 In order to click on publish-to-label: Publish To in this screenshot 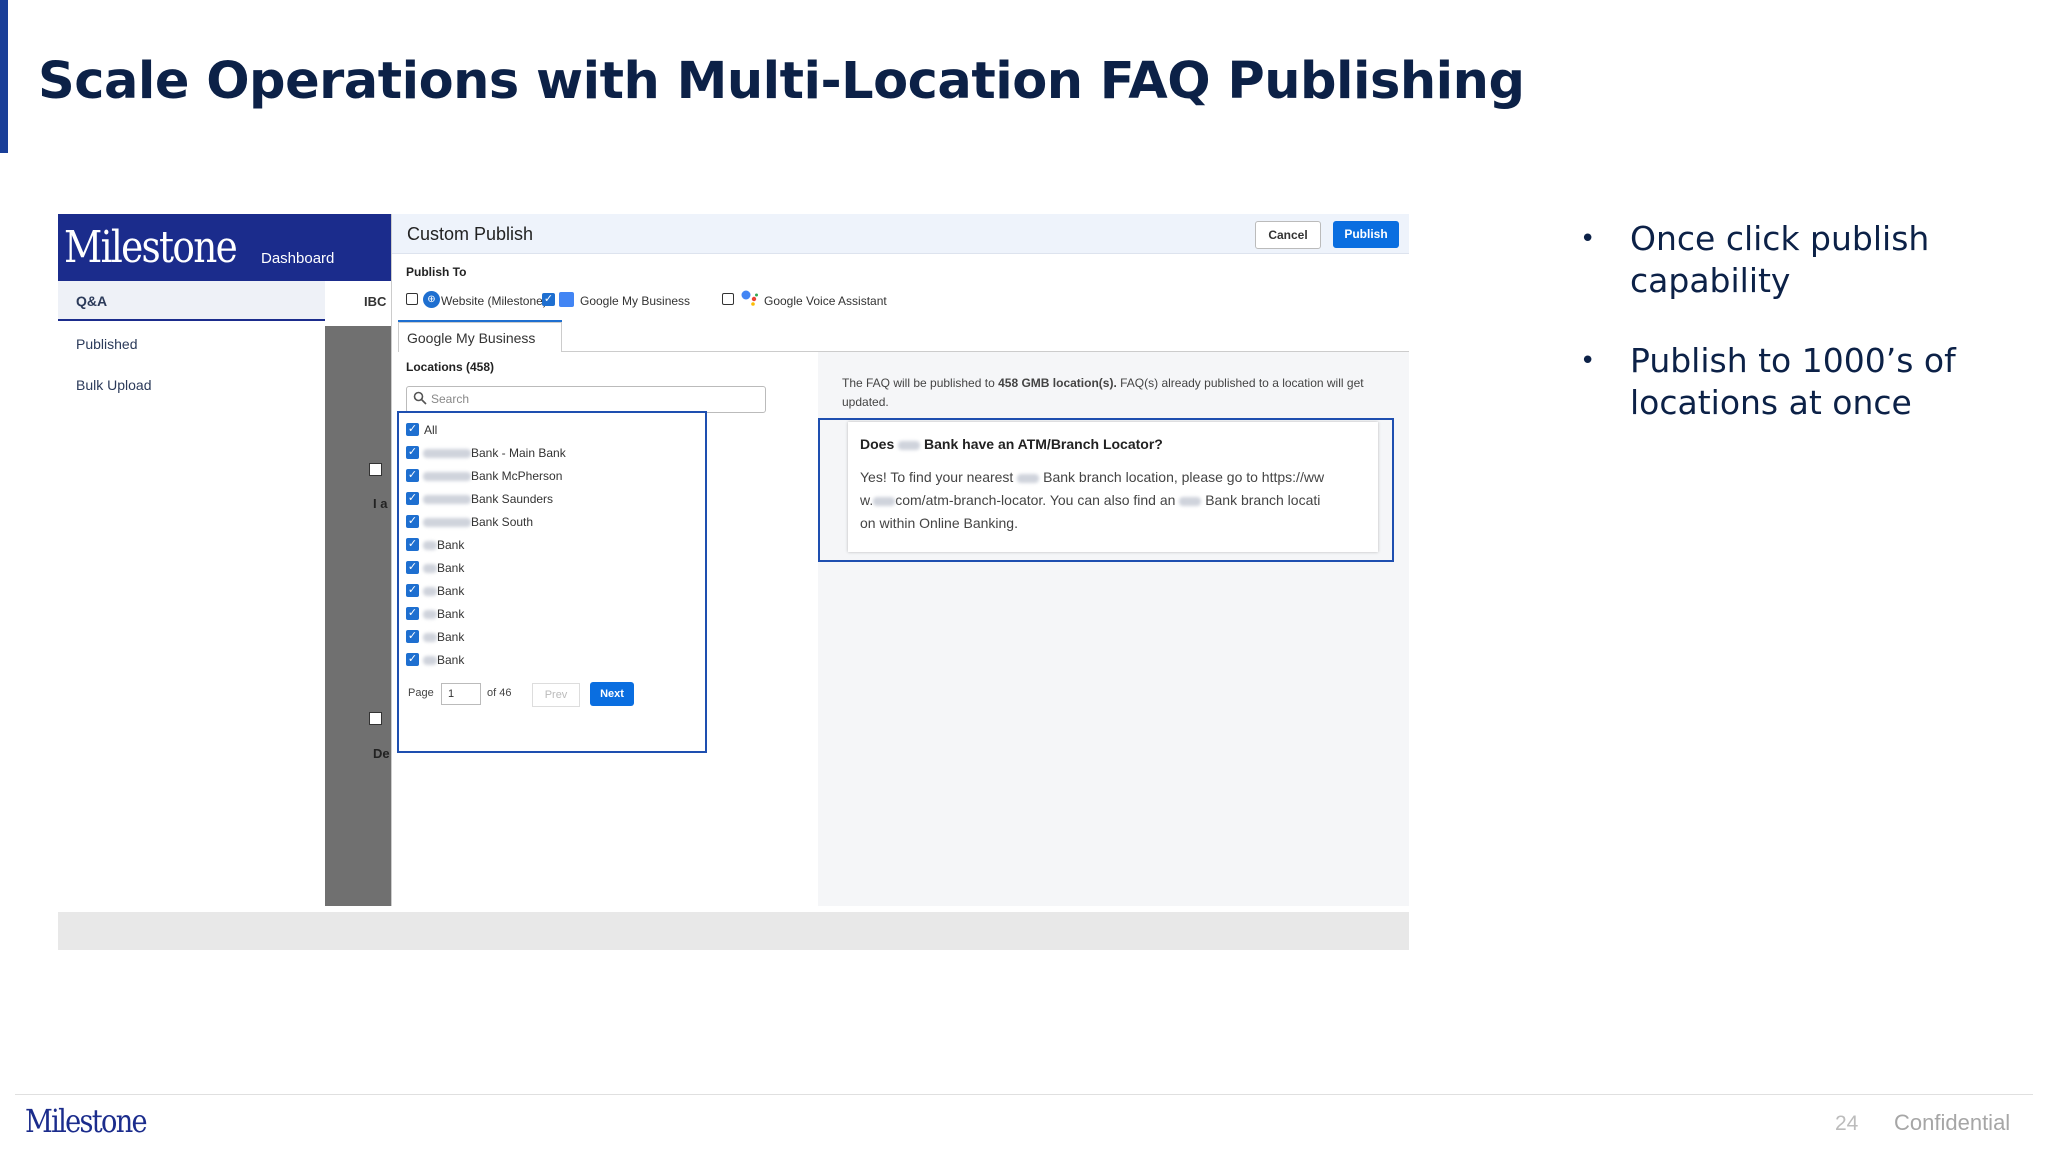, I will do `click(436, 272)`.